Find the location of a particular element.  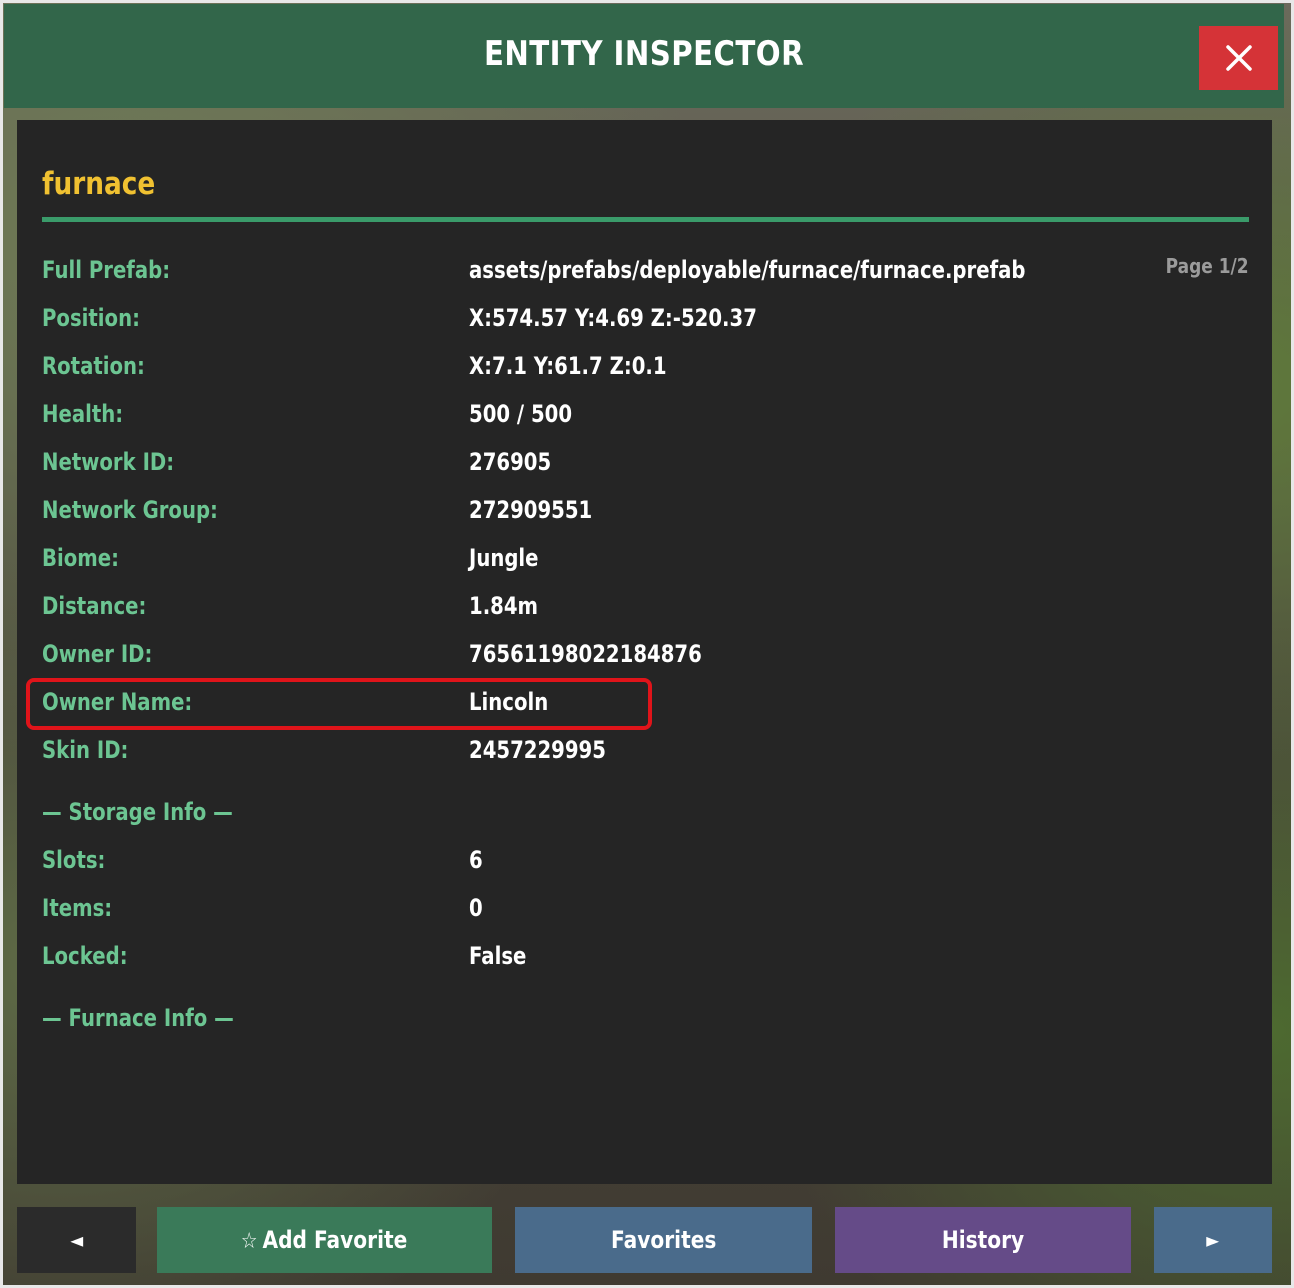

property-value: X:574.57 Y:4.69 Z:-520.37 is located at coordinates (613, 318).